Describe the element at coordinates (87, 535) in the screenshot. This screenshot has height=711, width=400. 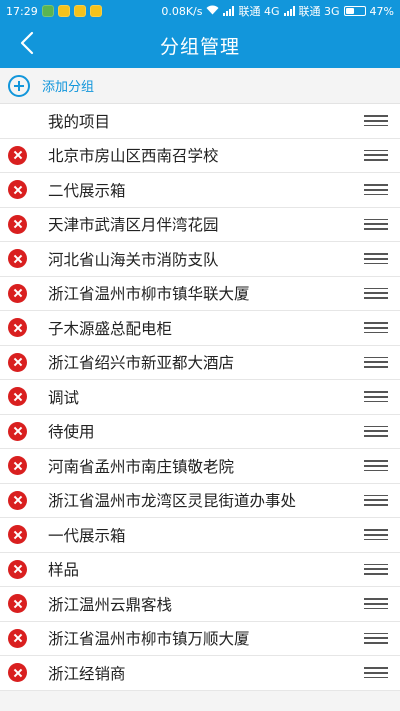
I see `group-name: 一代展示箱` at that location.